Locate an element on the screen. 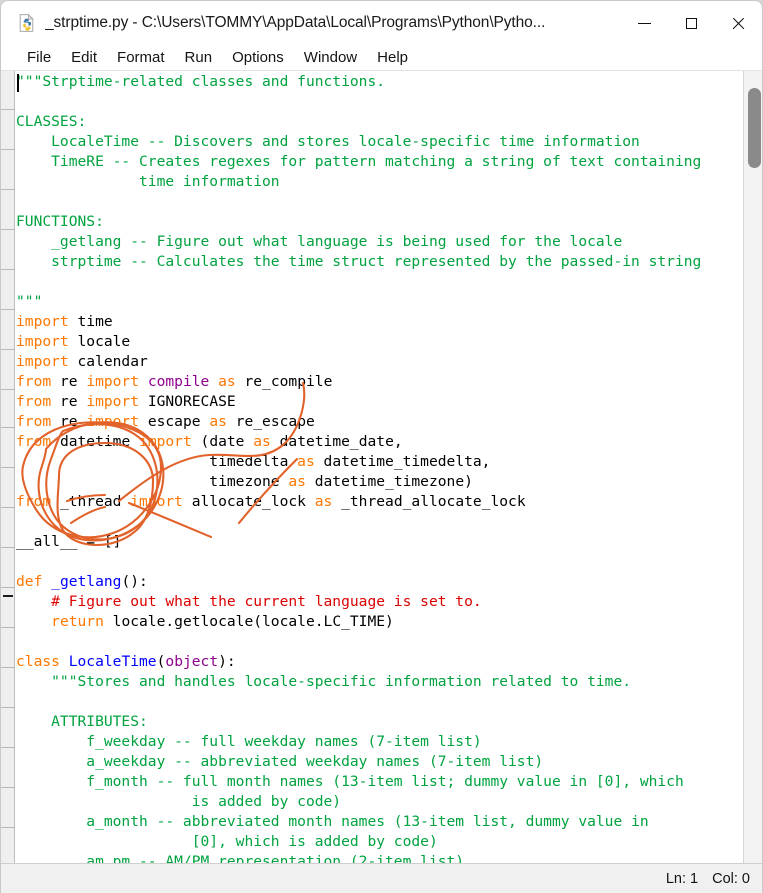 This screenshot has width=763, height=893. code-token: timedelta is located at coordinates (157, 461).